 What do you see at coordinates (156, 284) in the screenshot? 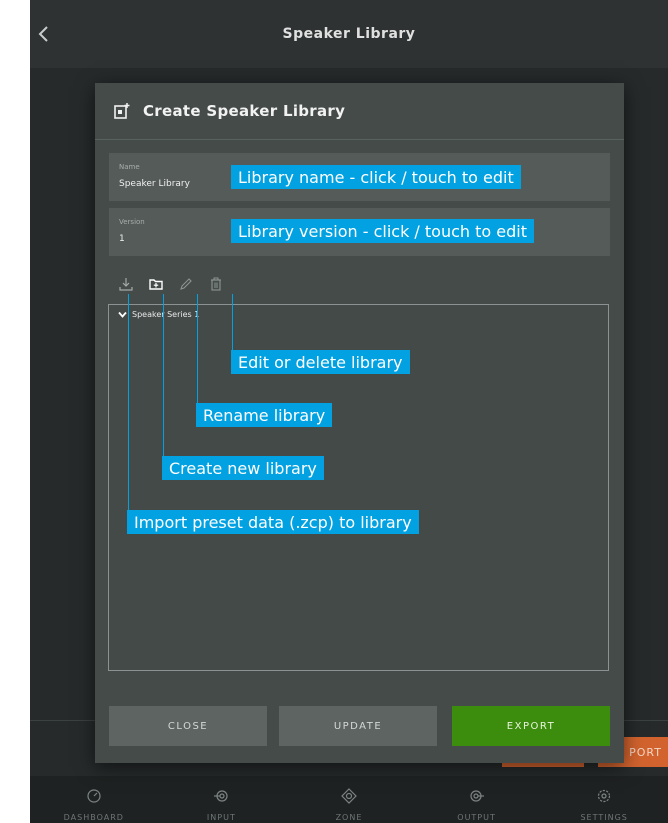
I see `new-folder-icon` at bounding box center [156, 284].